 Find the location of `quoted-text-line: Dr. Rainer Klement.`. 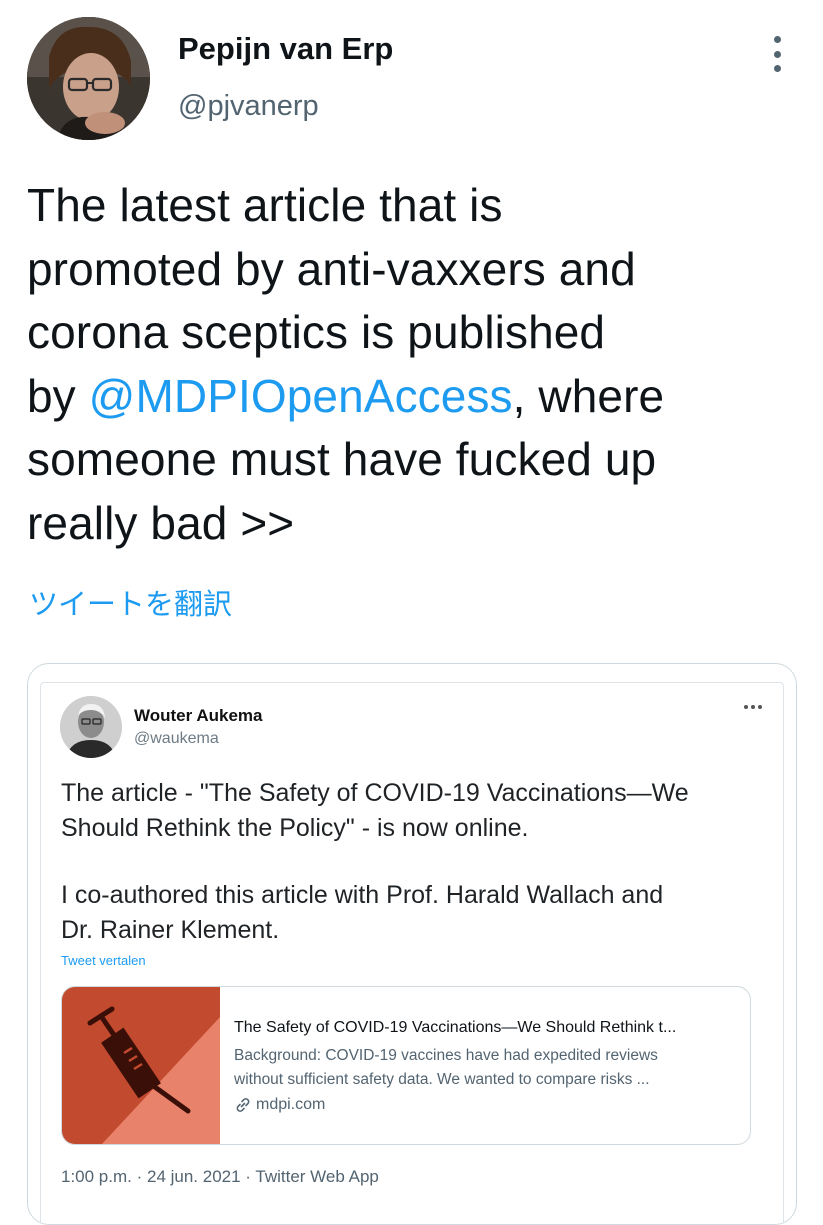

quoted-text-line: Dr. Rainer Klement. is located at coordinates (170, 929).